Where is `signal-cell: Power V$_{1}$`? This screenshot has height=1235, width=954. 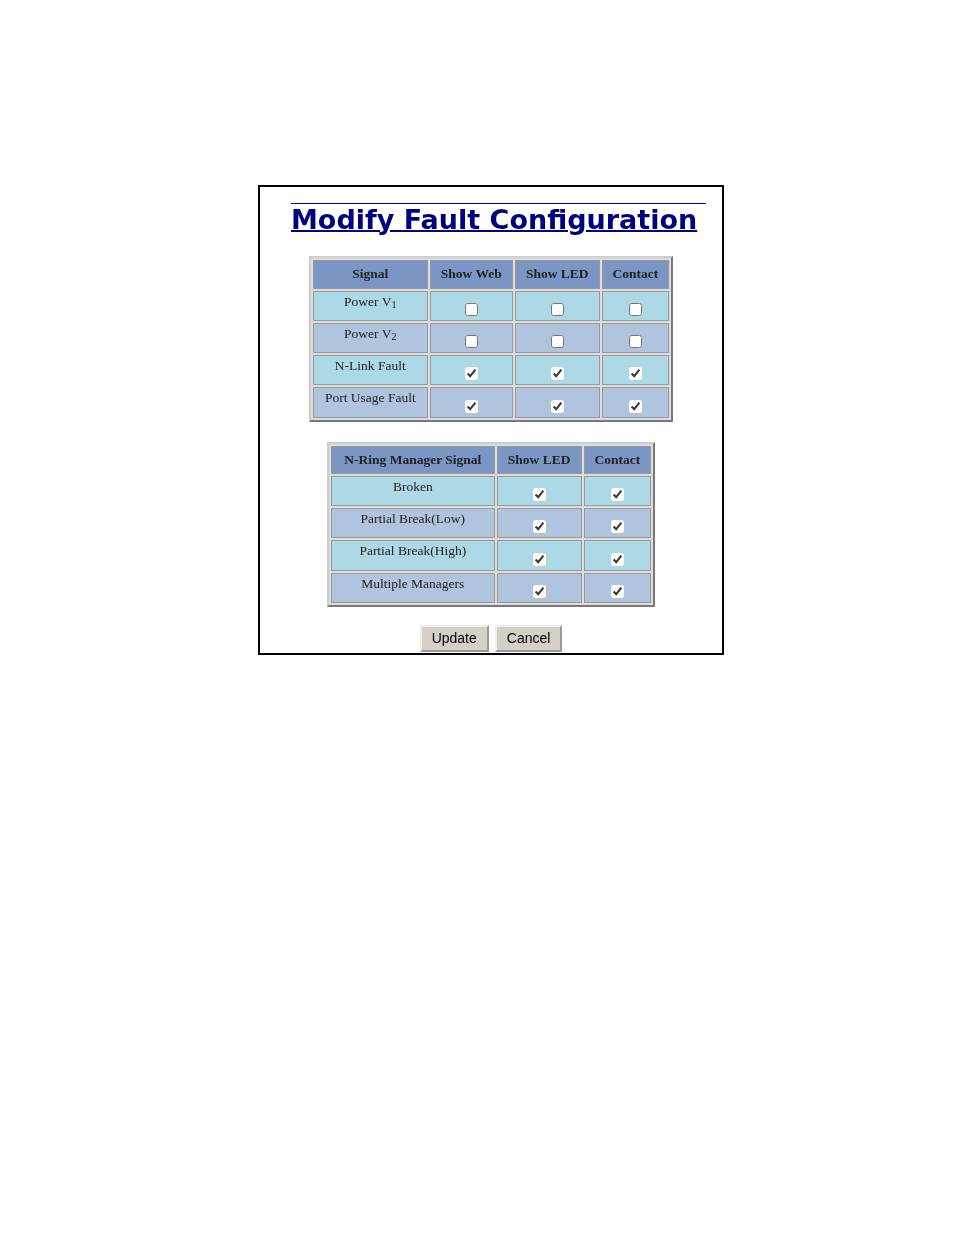
signal-cell: Power V$_{1}$ is located at coordinates (370, 305).